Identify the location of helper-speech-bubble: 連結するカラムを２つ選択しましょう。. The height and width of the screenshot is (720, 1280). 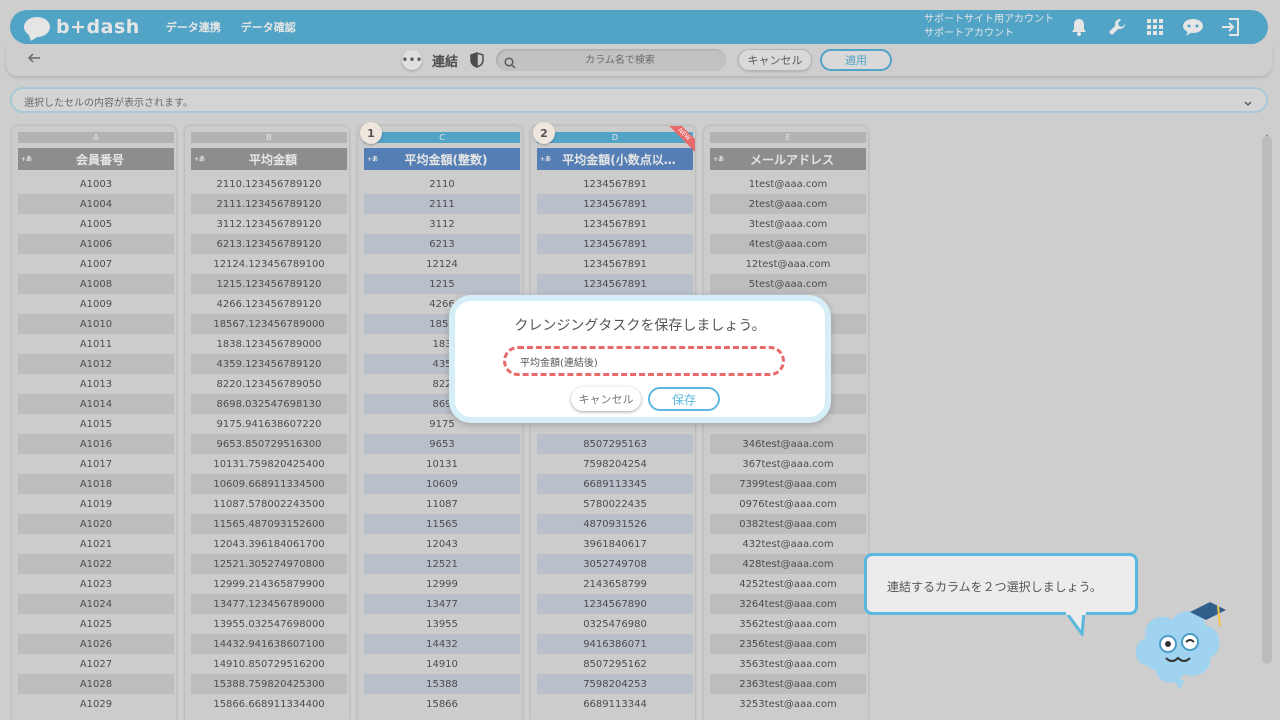
(1001, 584).